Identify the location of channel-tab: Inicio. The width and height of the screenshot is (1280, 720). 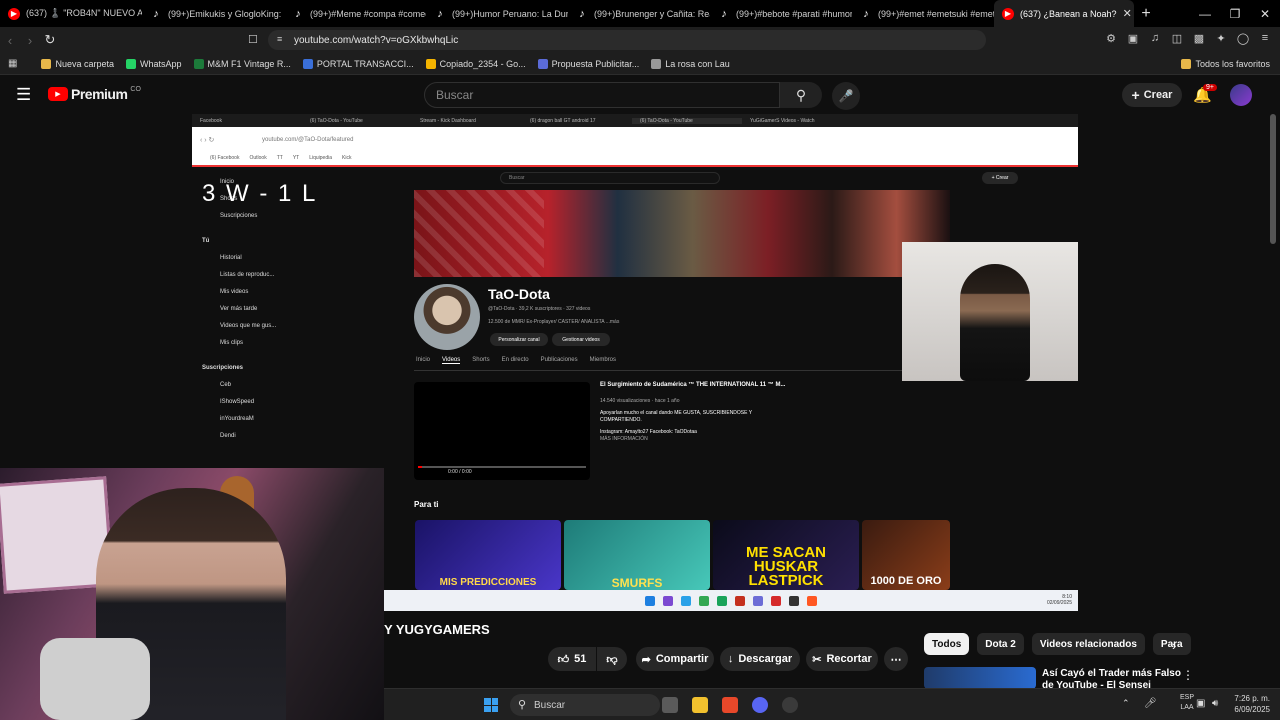
(423, 360).